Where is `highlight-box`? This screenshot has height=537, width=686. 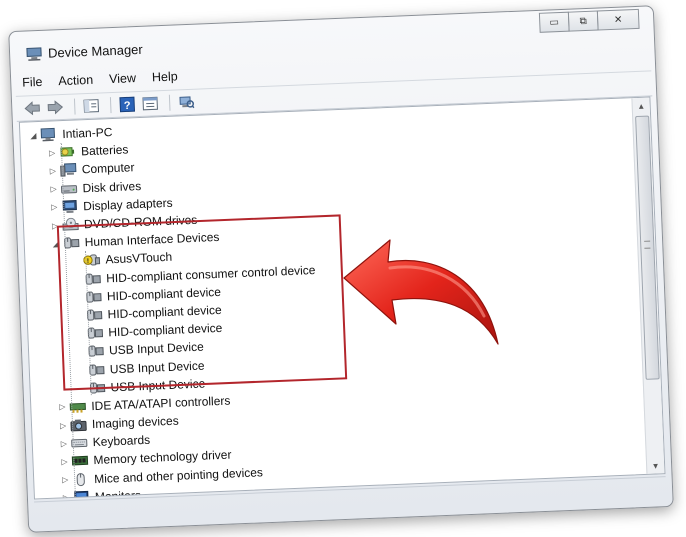 highlight-box is located at coordinates (202, 302).